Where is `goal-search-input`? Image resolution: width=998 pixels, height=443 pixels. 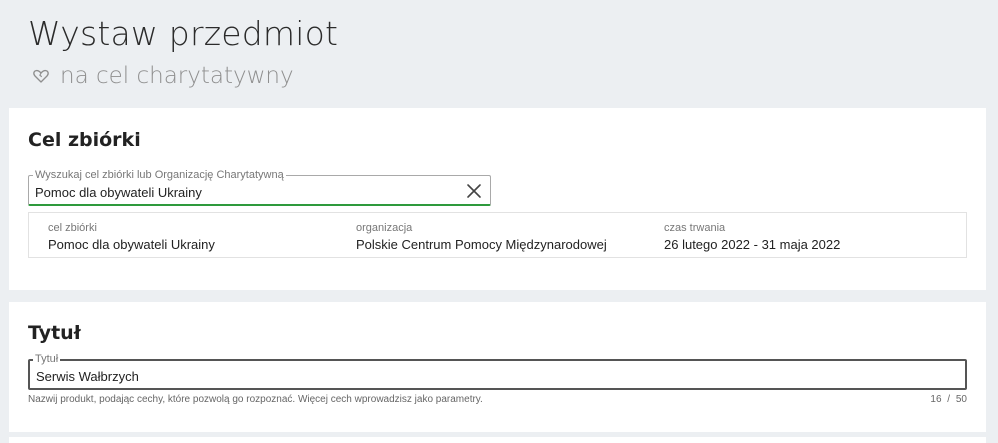
goal-search-input is located at coordinates (259, 190).